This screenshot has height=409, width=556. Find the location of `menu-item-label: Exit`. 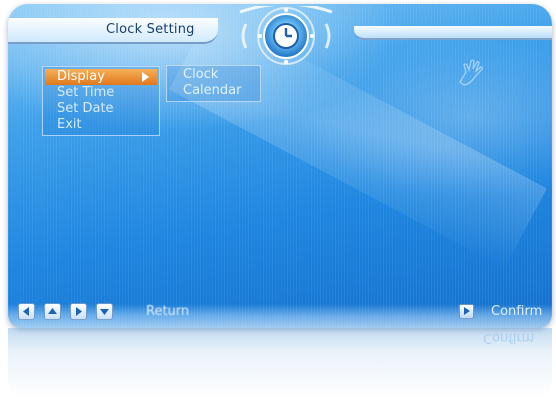

menu-item-label: Exit is located at coordinates (69, 124).